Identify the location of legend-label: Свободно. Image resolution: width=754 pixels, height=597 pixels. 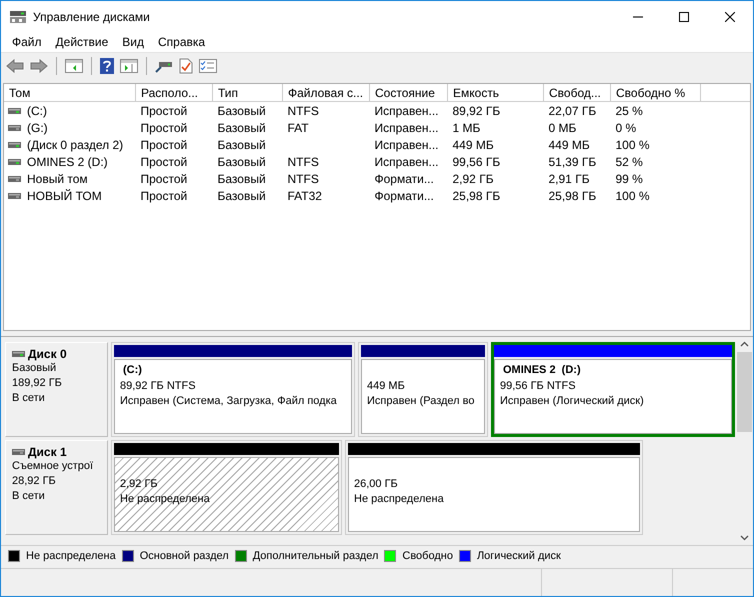
(427, 556).